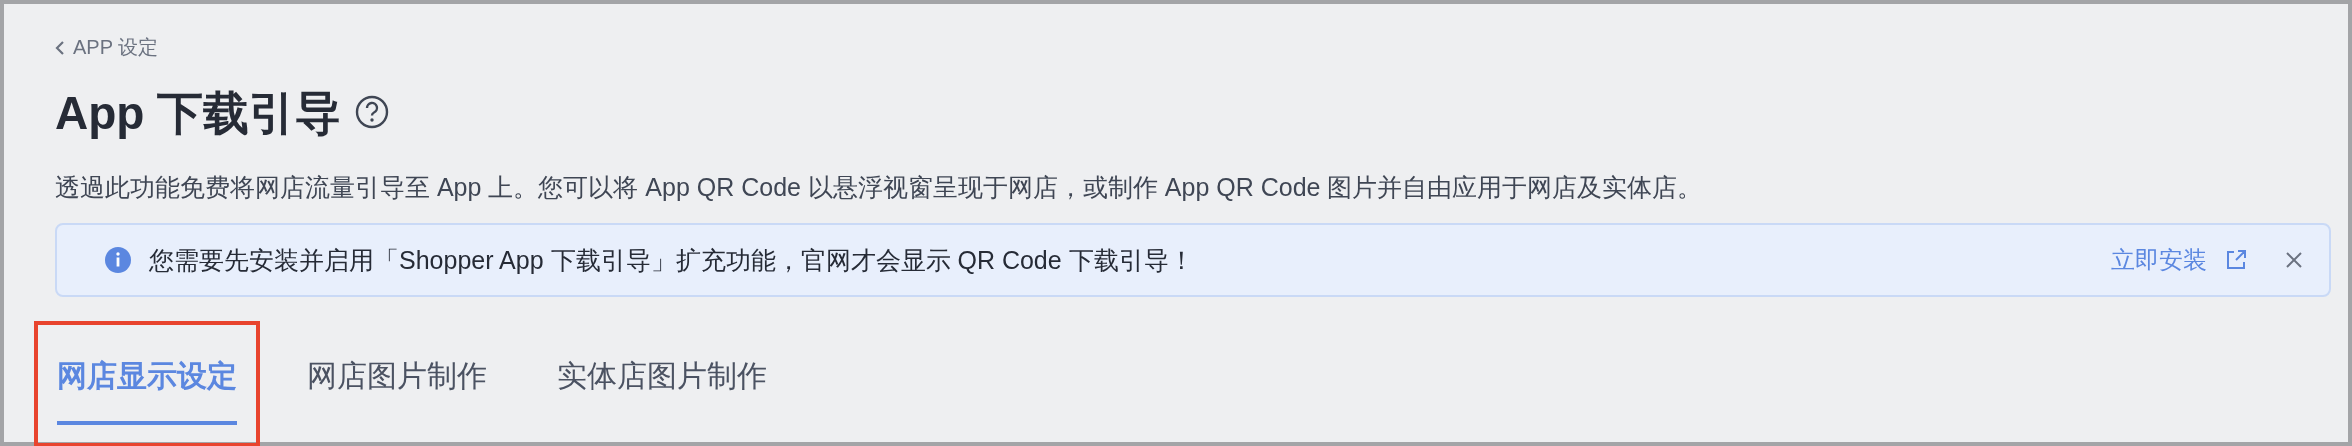 This screenshot has height=446, width=2352. What do you see at coordinates (397, 375) in the screenshot?
I see `tab: 网店图片制作` at bounding box center [397, 375].